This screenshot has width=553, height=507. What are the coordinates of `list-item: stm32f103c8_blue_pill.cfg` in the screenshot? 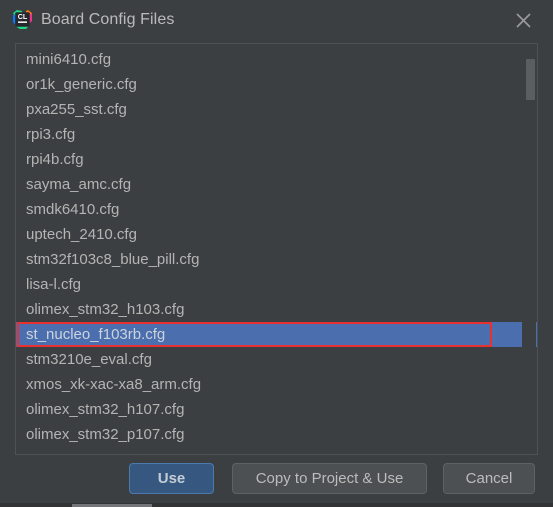 It's located at (276, 259).